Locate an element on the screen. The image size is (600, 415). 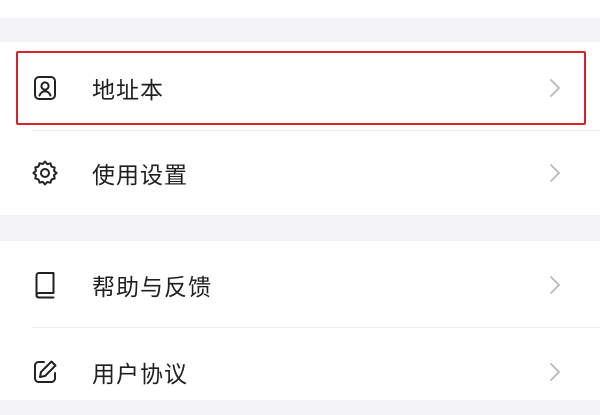
address-book-icon is located at coordinates (45, 88).